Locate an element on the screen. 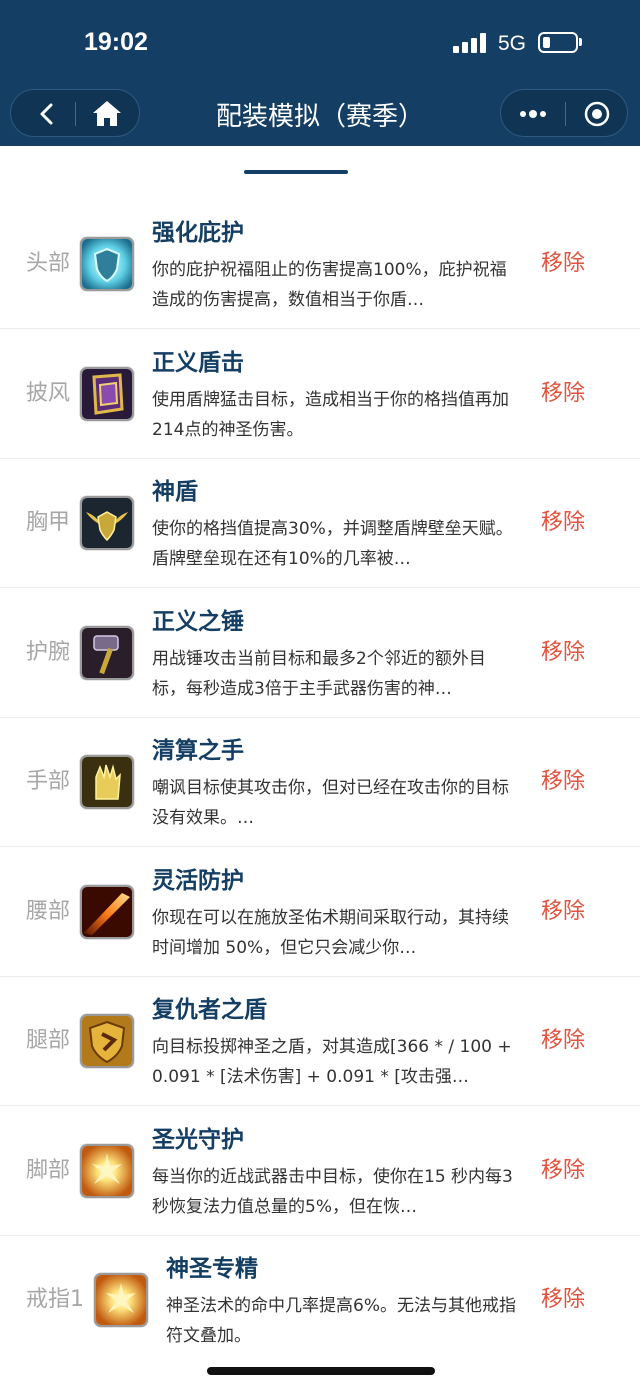  rune-name: 圣光守护 is located at coordinates (198, 1139).